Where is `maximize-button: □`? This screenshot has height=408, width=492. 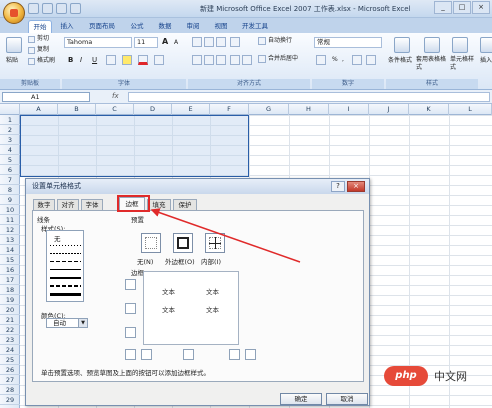
maximize-button: □ is located at coordinates (462, 7).